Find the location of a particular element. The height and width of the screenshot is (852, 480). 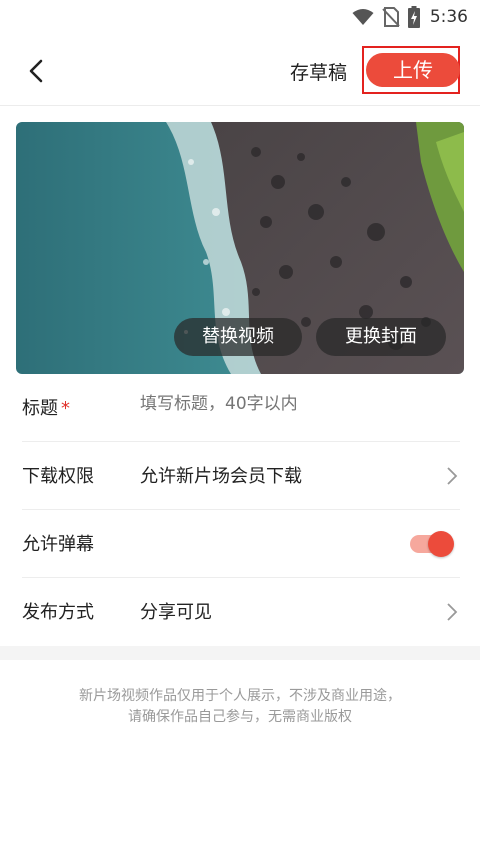

download-permission-value: 允许新片场会员下载 is located at coordinates (221, 476).